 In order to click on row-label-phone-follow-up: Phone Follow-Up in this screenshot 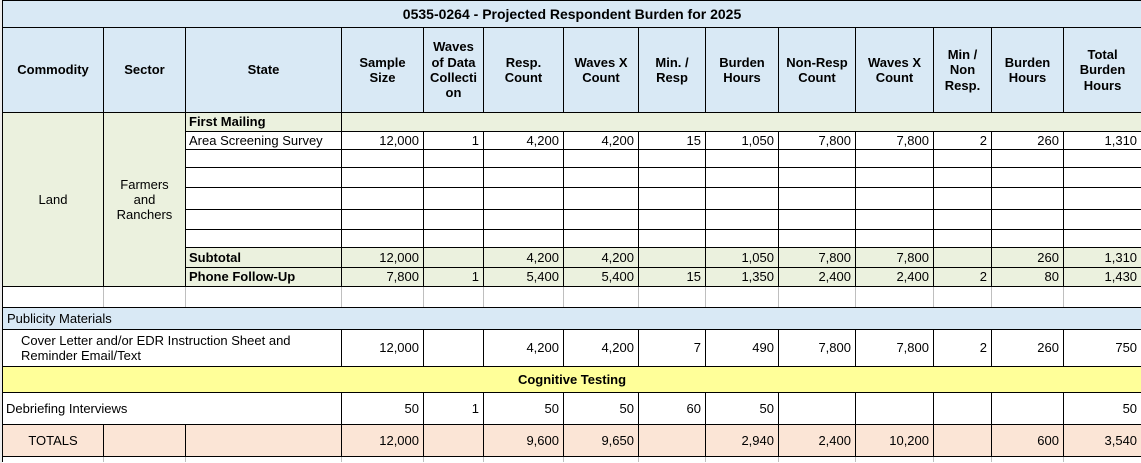, I will do `click(263, 277)`.